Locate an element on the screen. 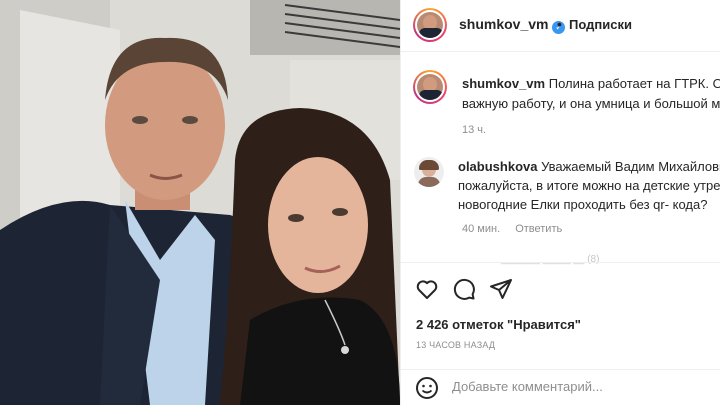 This screenshot has width=720, height=405. post-age: 13 ЧАСОВ НАЗАД is located at coordinates (455, 345).